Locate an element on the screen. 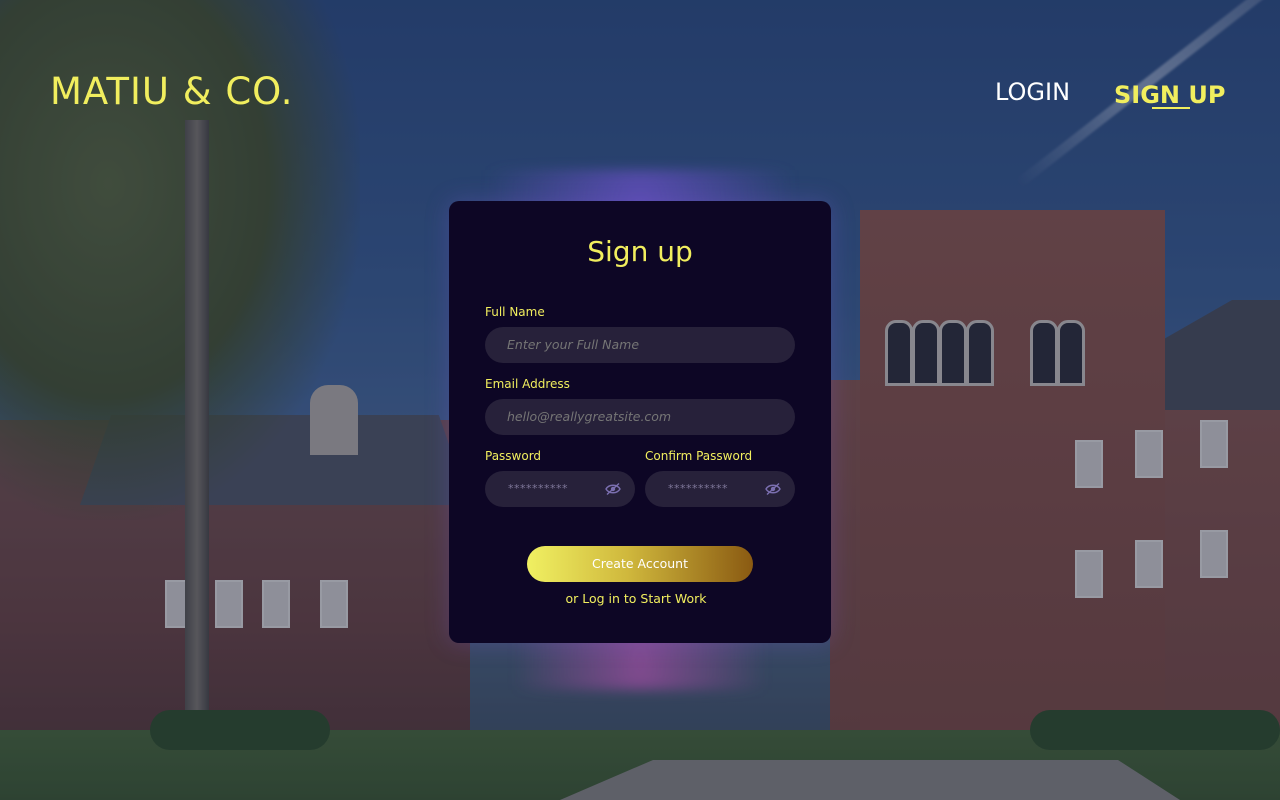 This screenshot has width=1280, height=800. login-link: or Log in to Start Work is located at coordinates (636, 598).